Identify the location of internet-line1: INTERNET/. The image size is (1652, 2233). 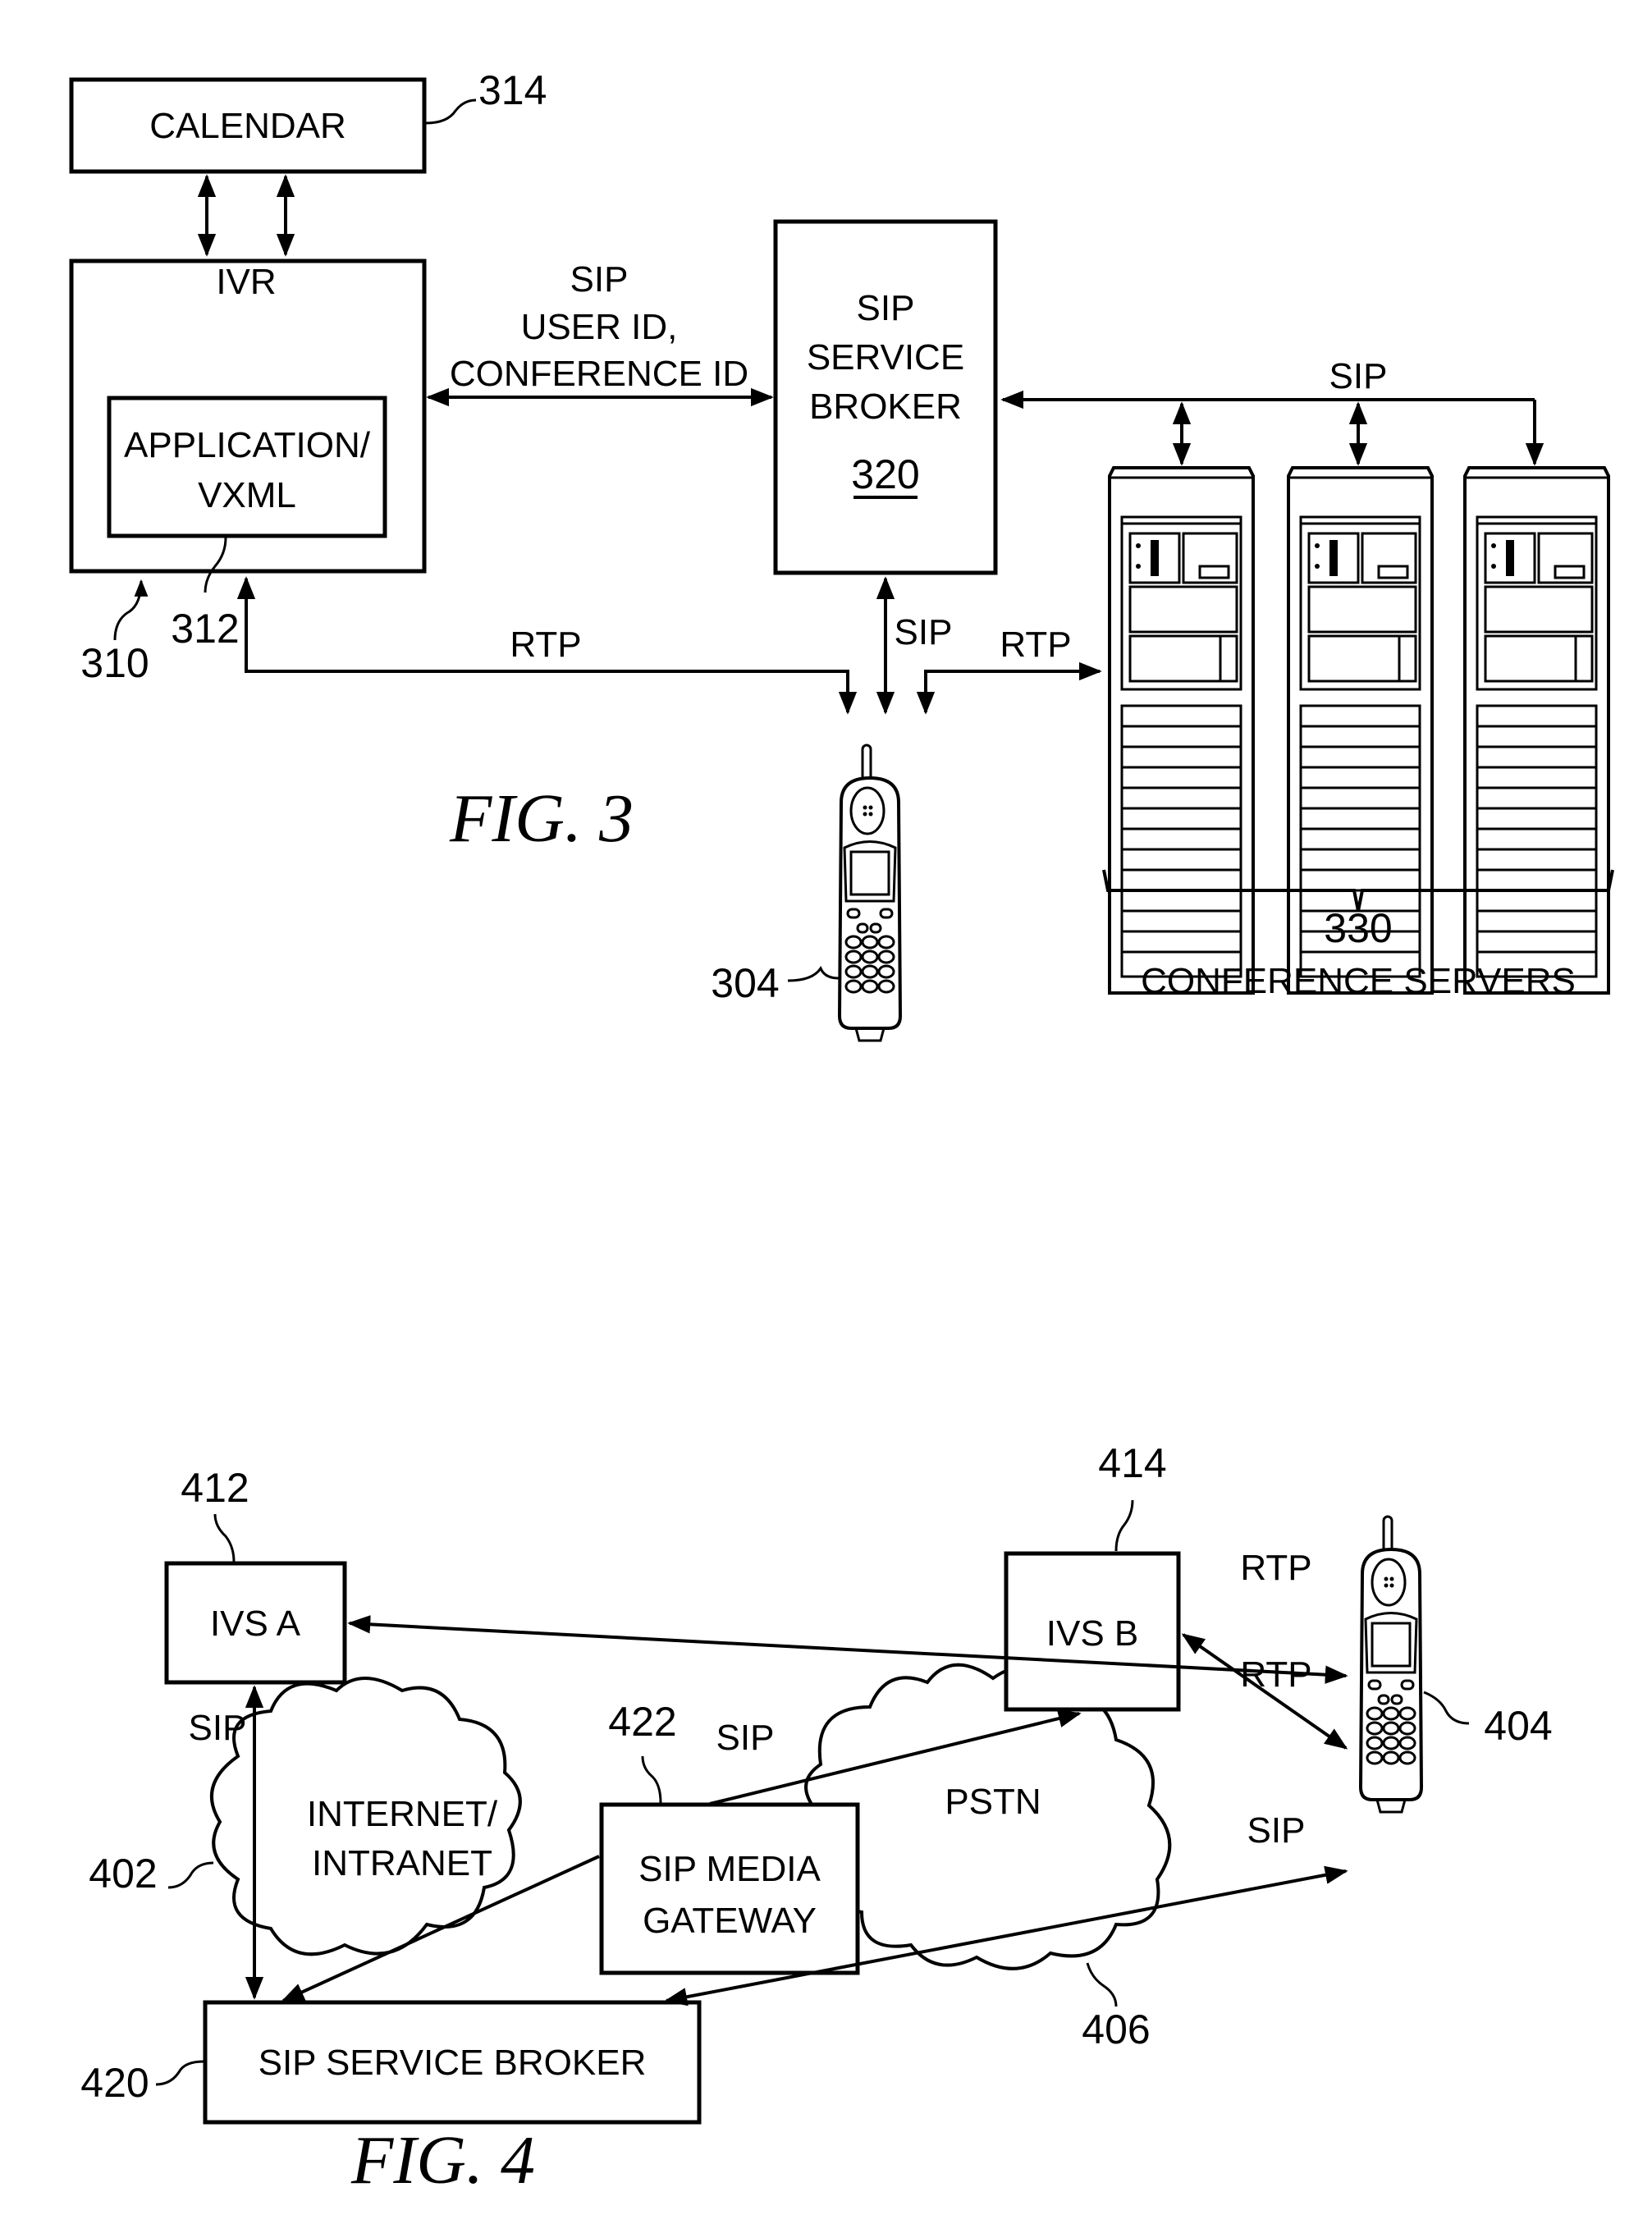
(402, 1814).